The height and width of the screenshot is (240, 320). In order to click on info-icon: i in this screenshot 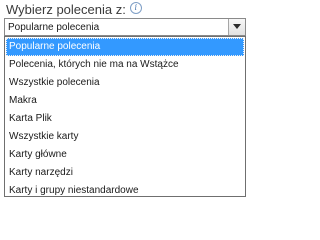, I will do `click(135, 8)`.